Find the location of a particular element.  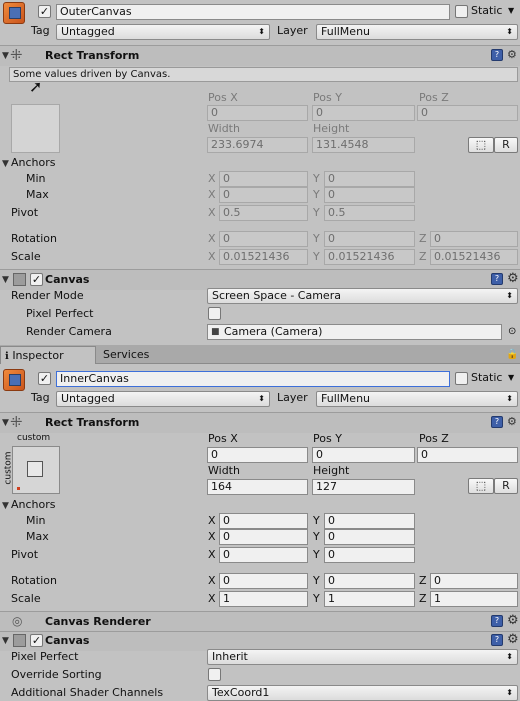

posz-label: Pos Z is located at coordinates (434, 438).